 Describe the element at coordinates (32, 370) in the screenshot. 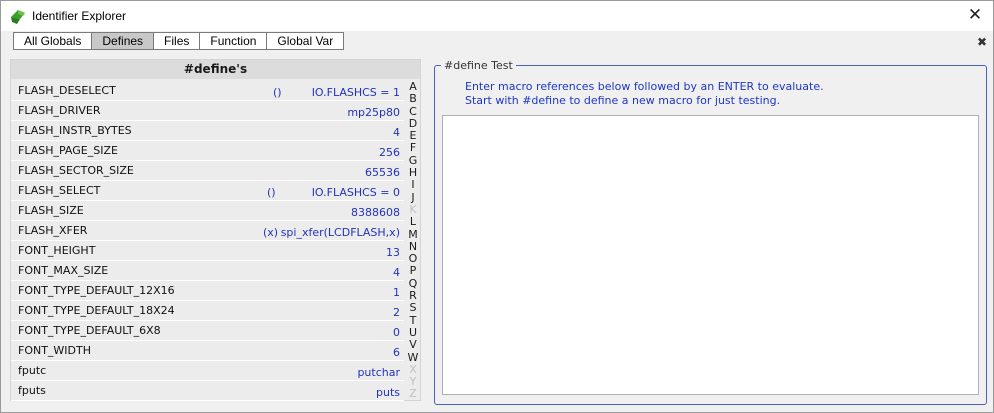

I see `define-name: fputc` at that location.